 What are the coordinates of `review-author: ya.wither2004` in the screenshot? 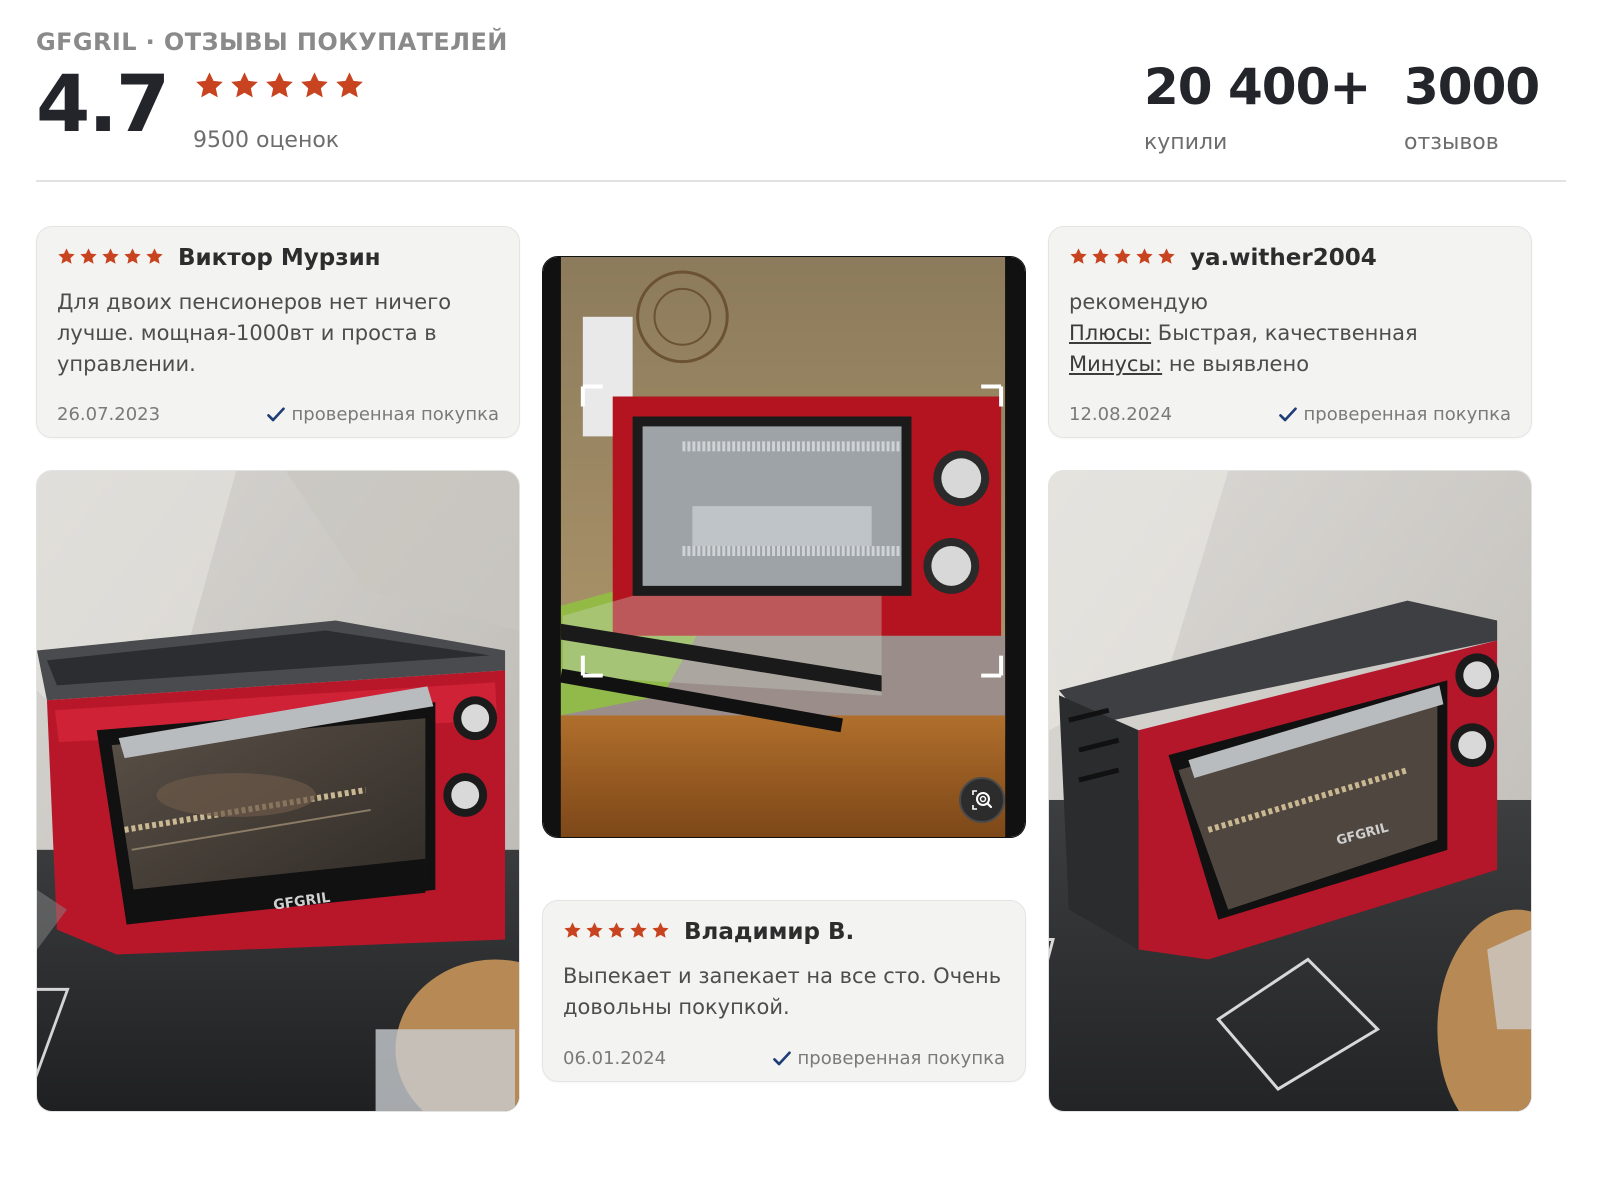 It's located at (1283, 258).